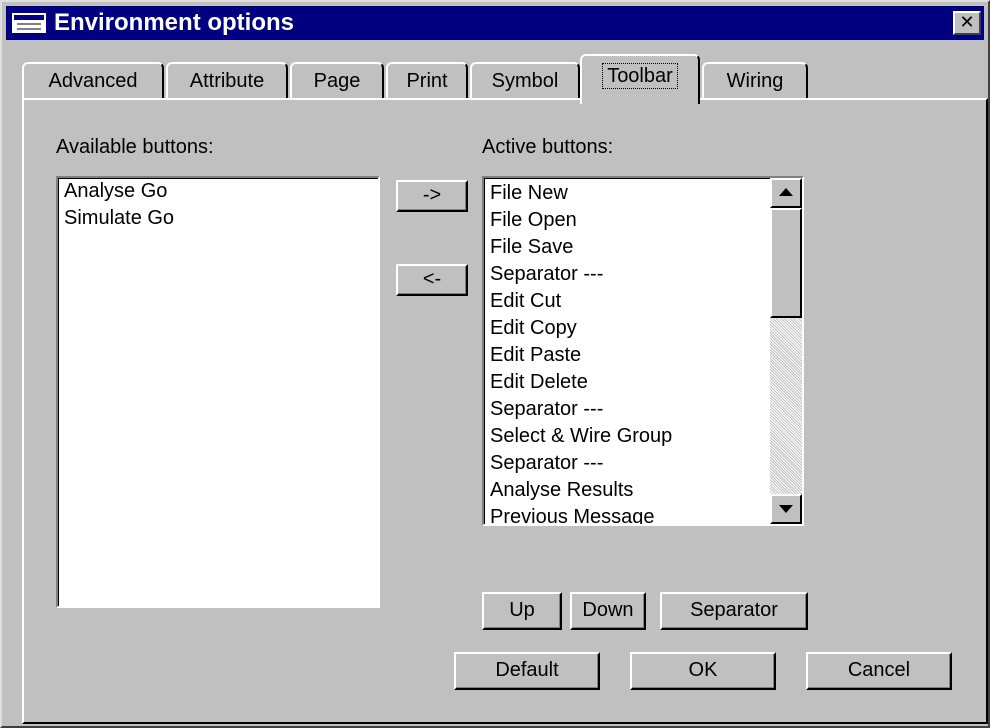 This screenshot has height=728, width=990. I want to click on tab-wiring: Wiring, so click(755, 81).